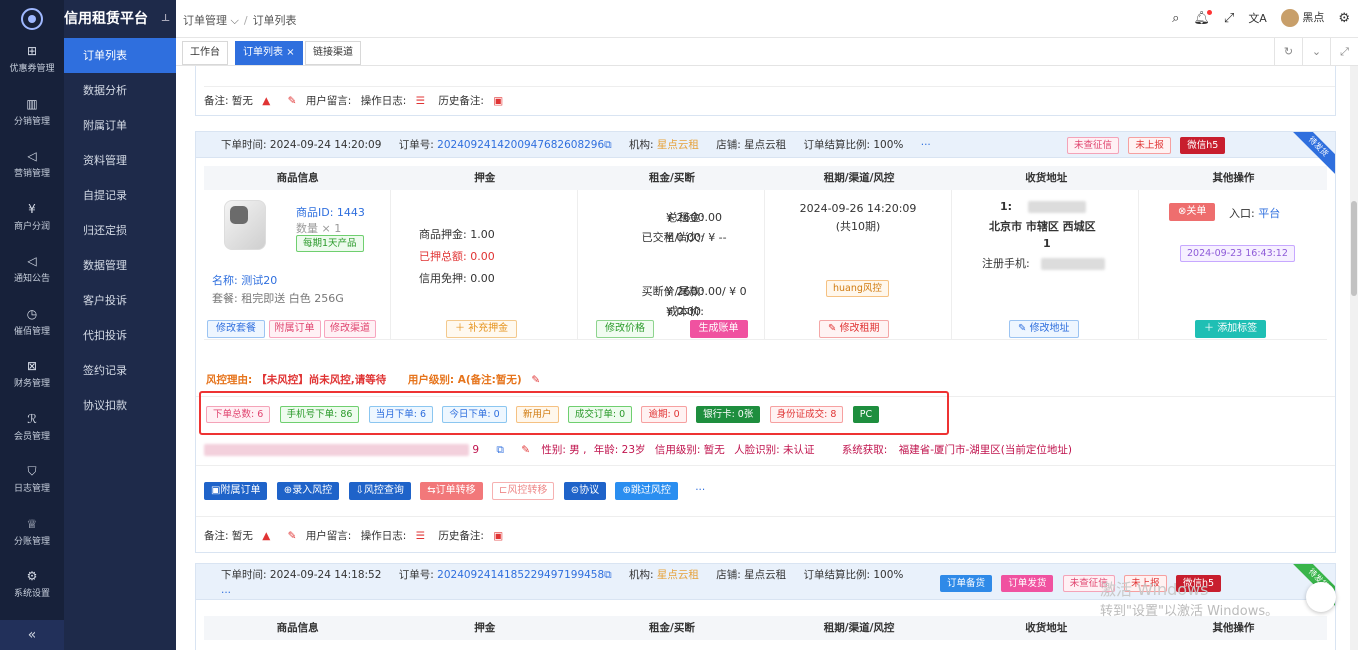 Image resolution: width=1358 pixels, height=650 pixels. I want to click on address-detail: 1, so click(1047, 243).